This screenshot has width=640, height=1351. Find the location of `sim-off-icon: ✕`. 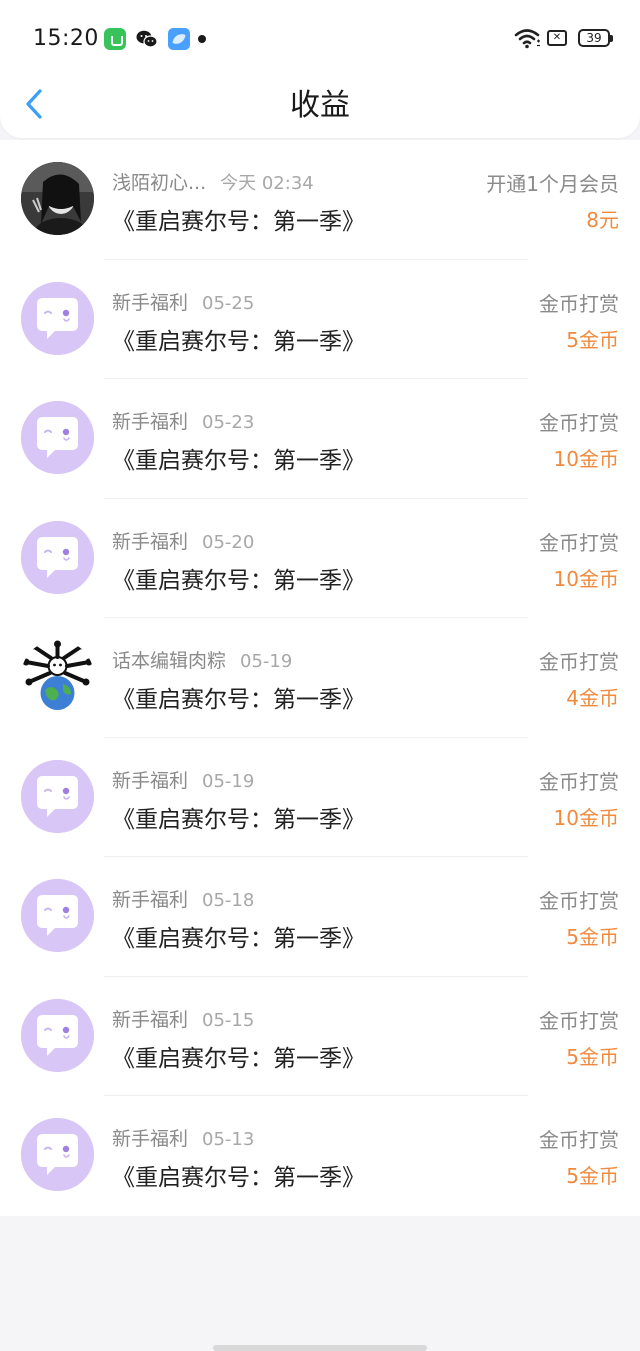

sim-off-icon: ✕ is located at coordinates (557, 38).